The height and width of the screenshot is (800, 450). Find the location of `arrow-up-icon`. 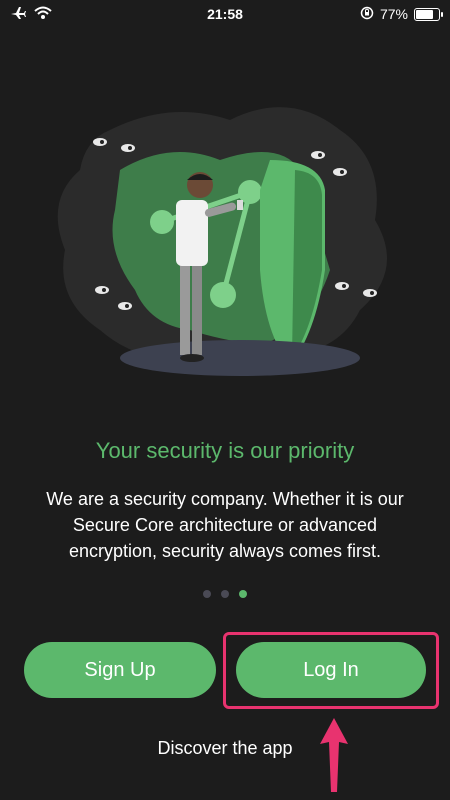

arrow-up-icon is located at coordinates (334, 755).